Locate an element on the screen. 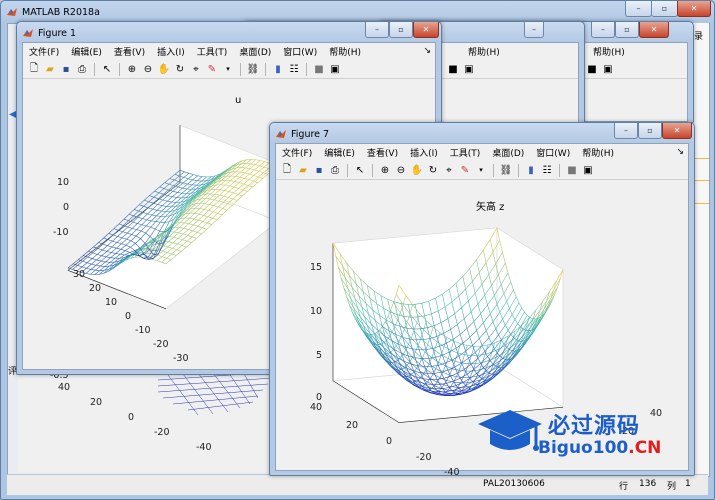  bg1-menu-help: 帮助(H) is located at coordinates (484, 51).